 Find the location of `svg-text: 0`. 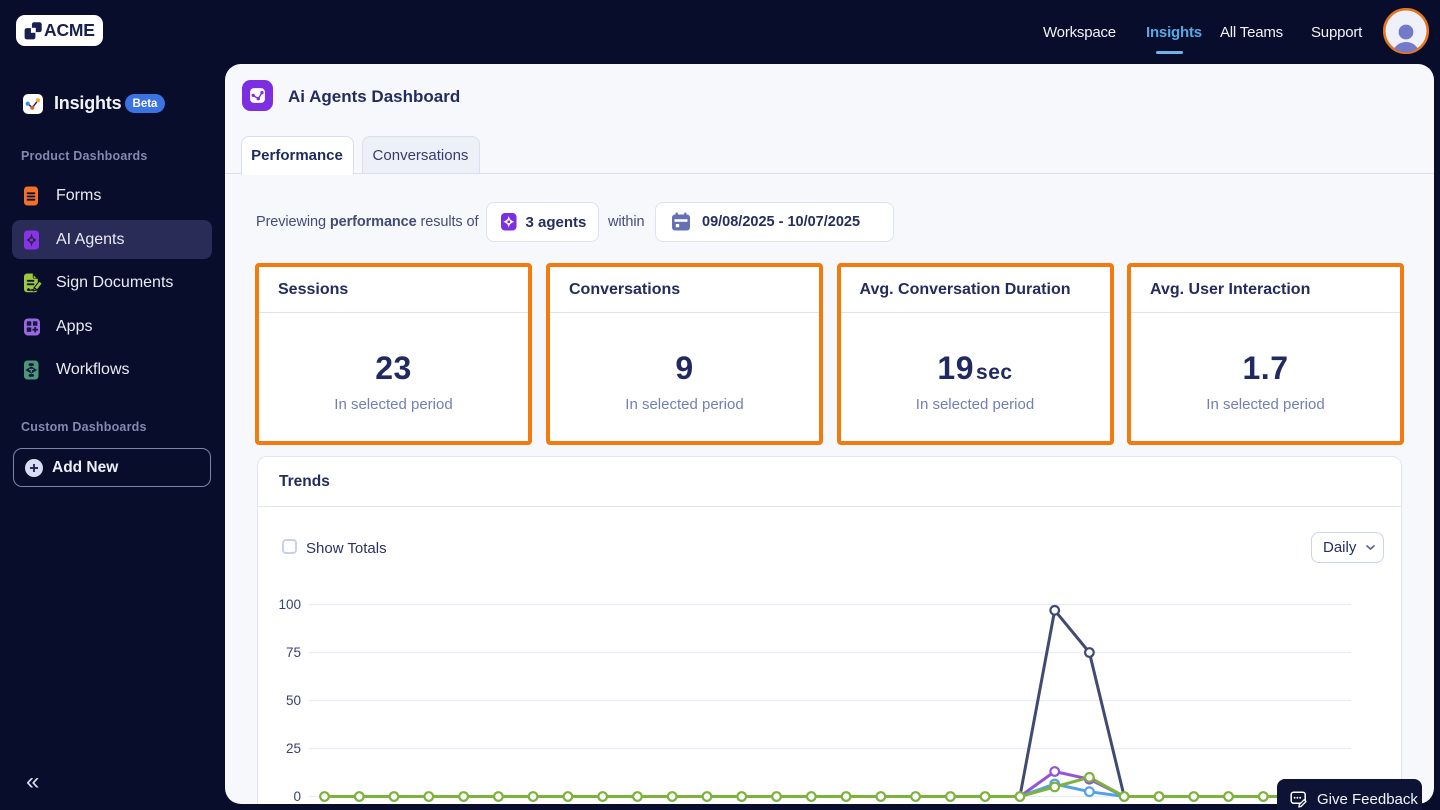

svg-text: 0 is located at coordinates (297, 796).